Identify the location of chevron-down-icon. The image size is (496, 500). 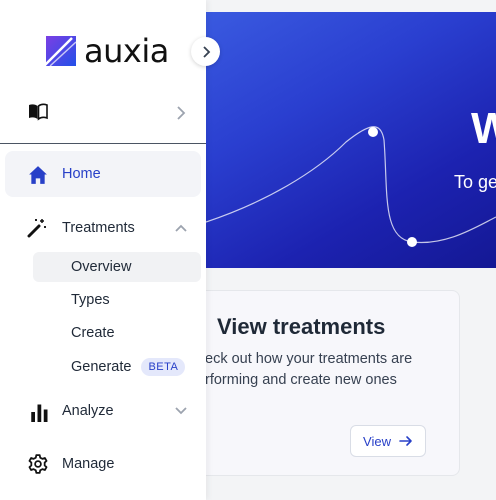
(181, 411).